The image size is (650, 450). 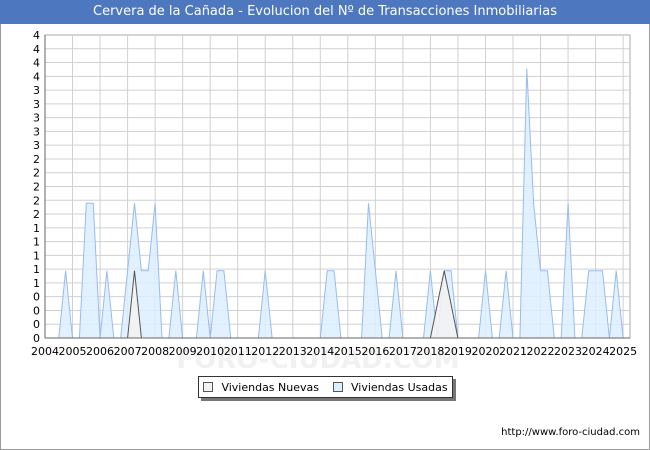 I want to click on x-tick-label: 2011, so click(x=238, y=351).